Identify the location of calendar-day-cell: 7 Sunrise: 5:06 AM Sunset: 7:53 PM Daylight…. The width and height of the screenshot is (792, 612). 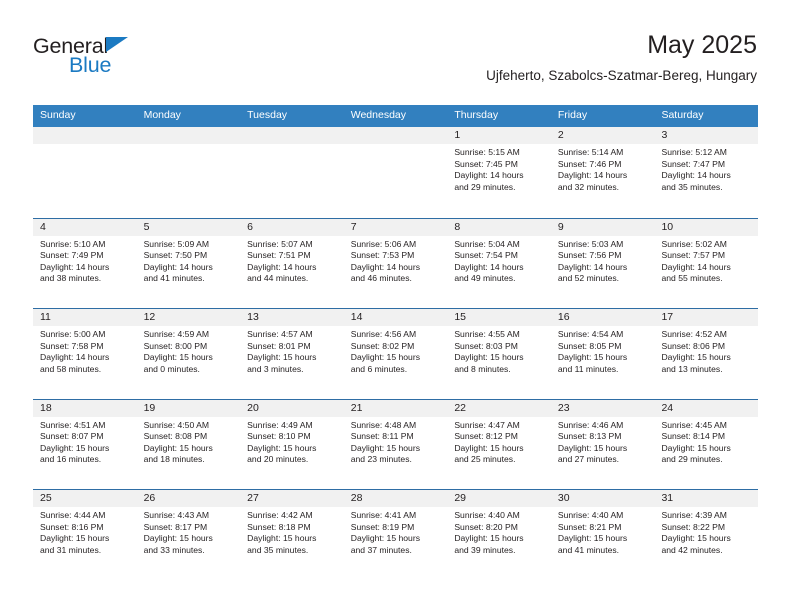
(395, 263).